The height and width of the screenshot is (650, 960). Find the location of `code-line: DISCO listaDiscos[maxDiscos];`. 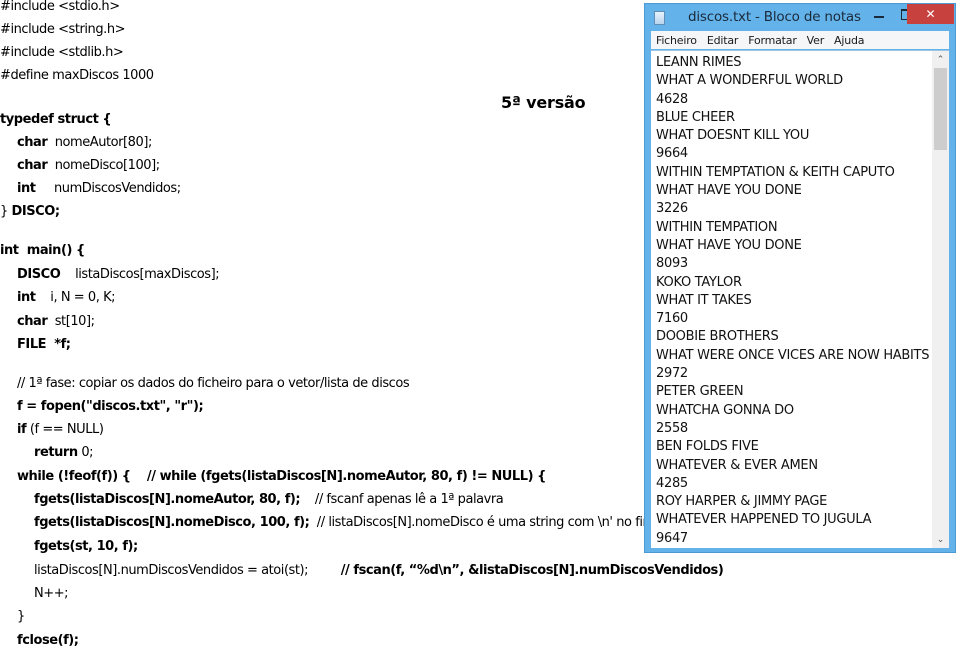

code-line: DISCO listaDiscos[maxDiscos]; is located at coordinates (110, 275).